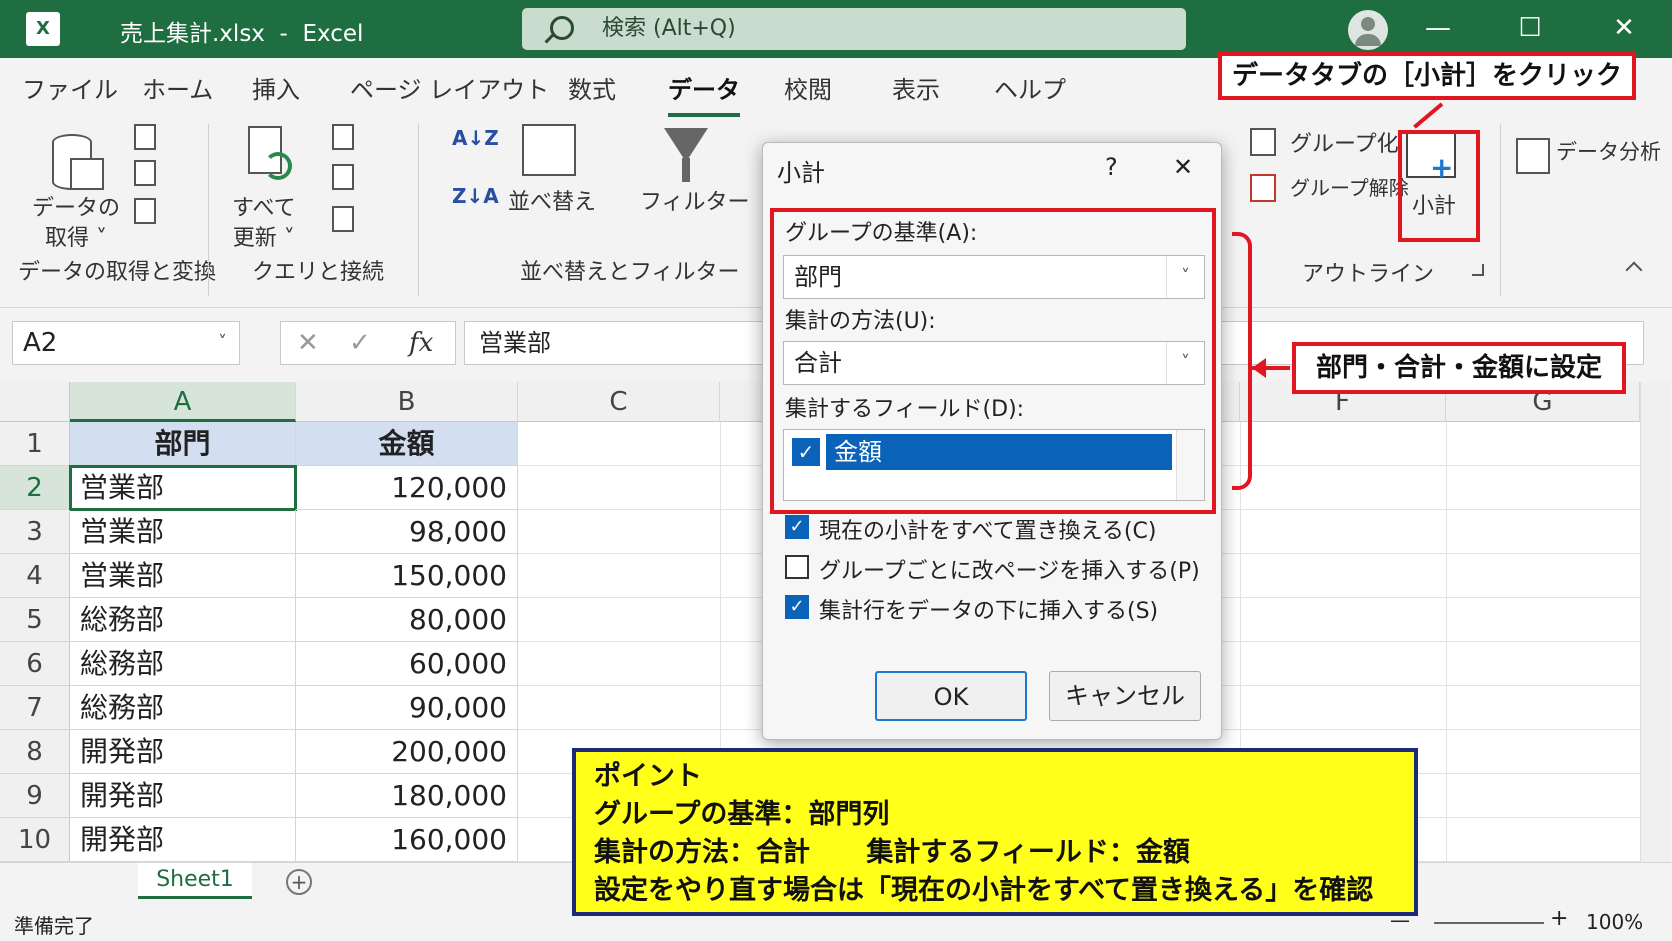 Image resolution: width=1672 pixels, height=941 pixels. Describe the element at coordinates (299, 882) in the screenshot. I see `add-sheet-button: +` at that location.